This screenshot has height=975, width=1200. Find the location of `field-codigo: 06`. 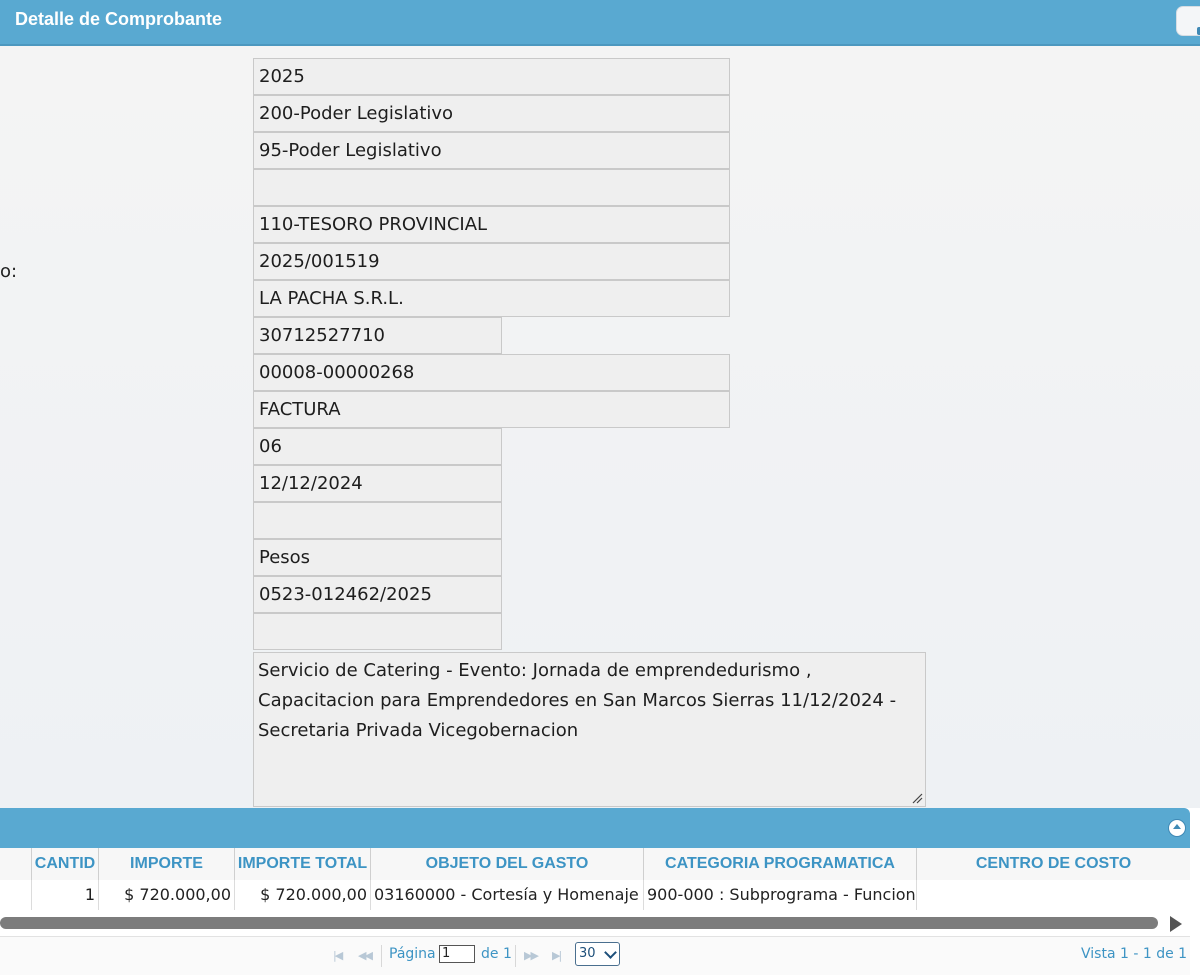

field-codigo: 06 is located at coordinates (377, 446).